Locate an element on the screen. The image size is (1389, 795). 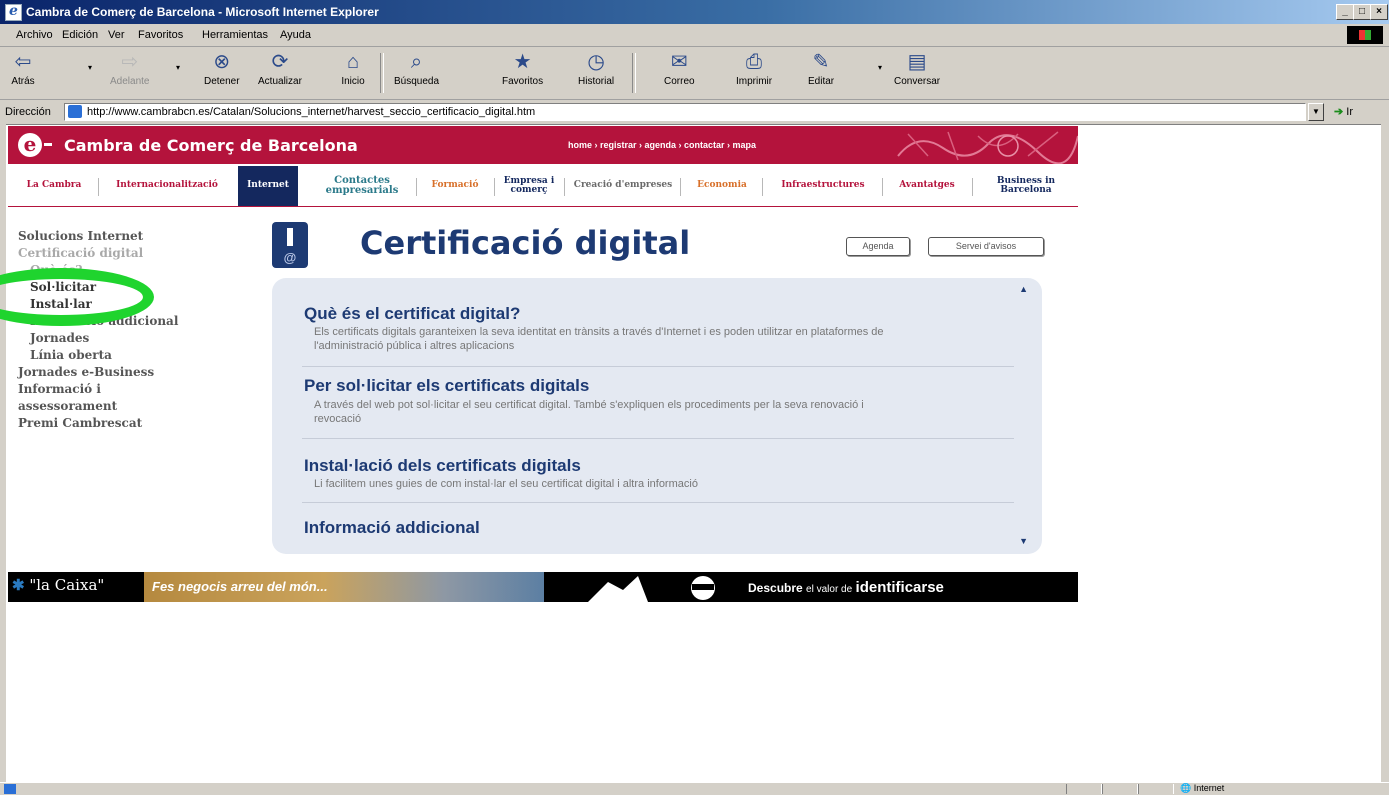
edit-label: Editar is located at coordinates (821, 81).